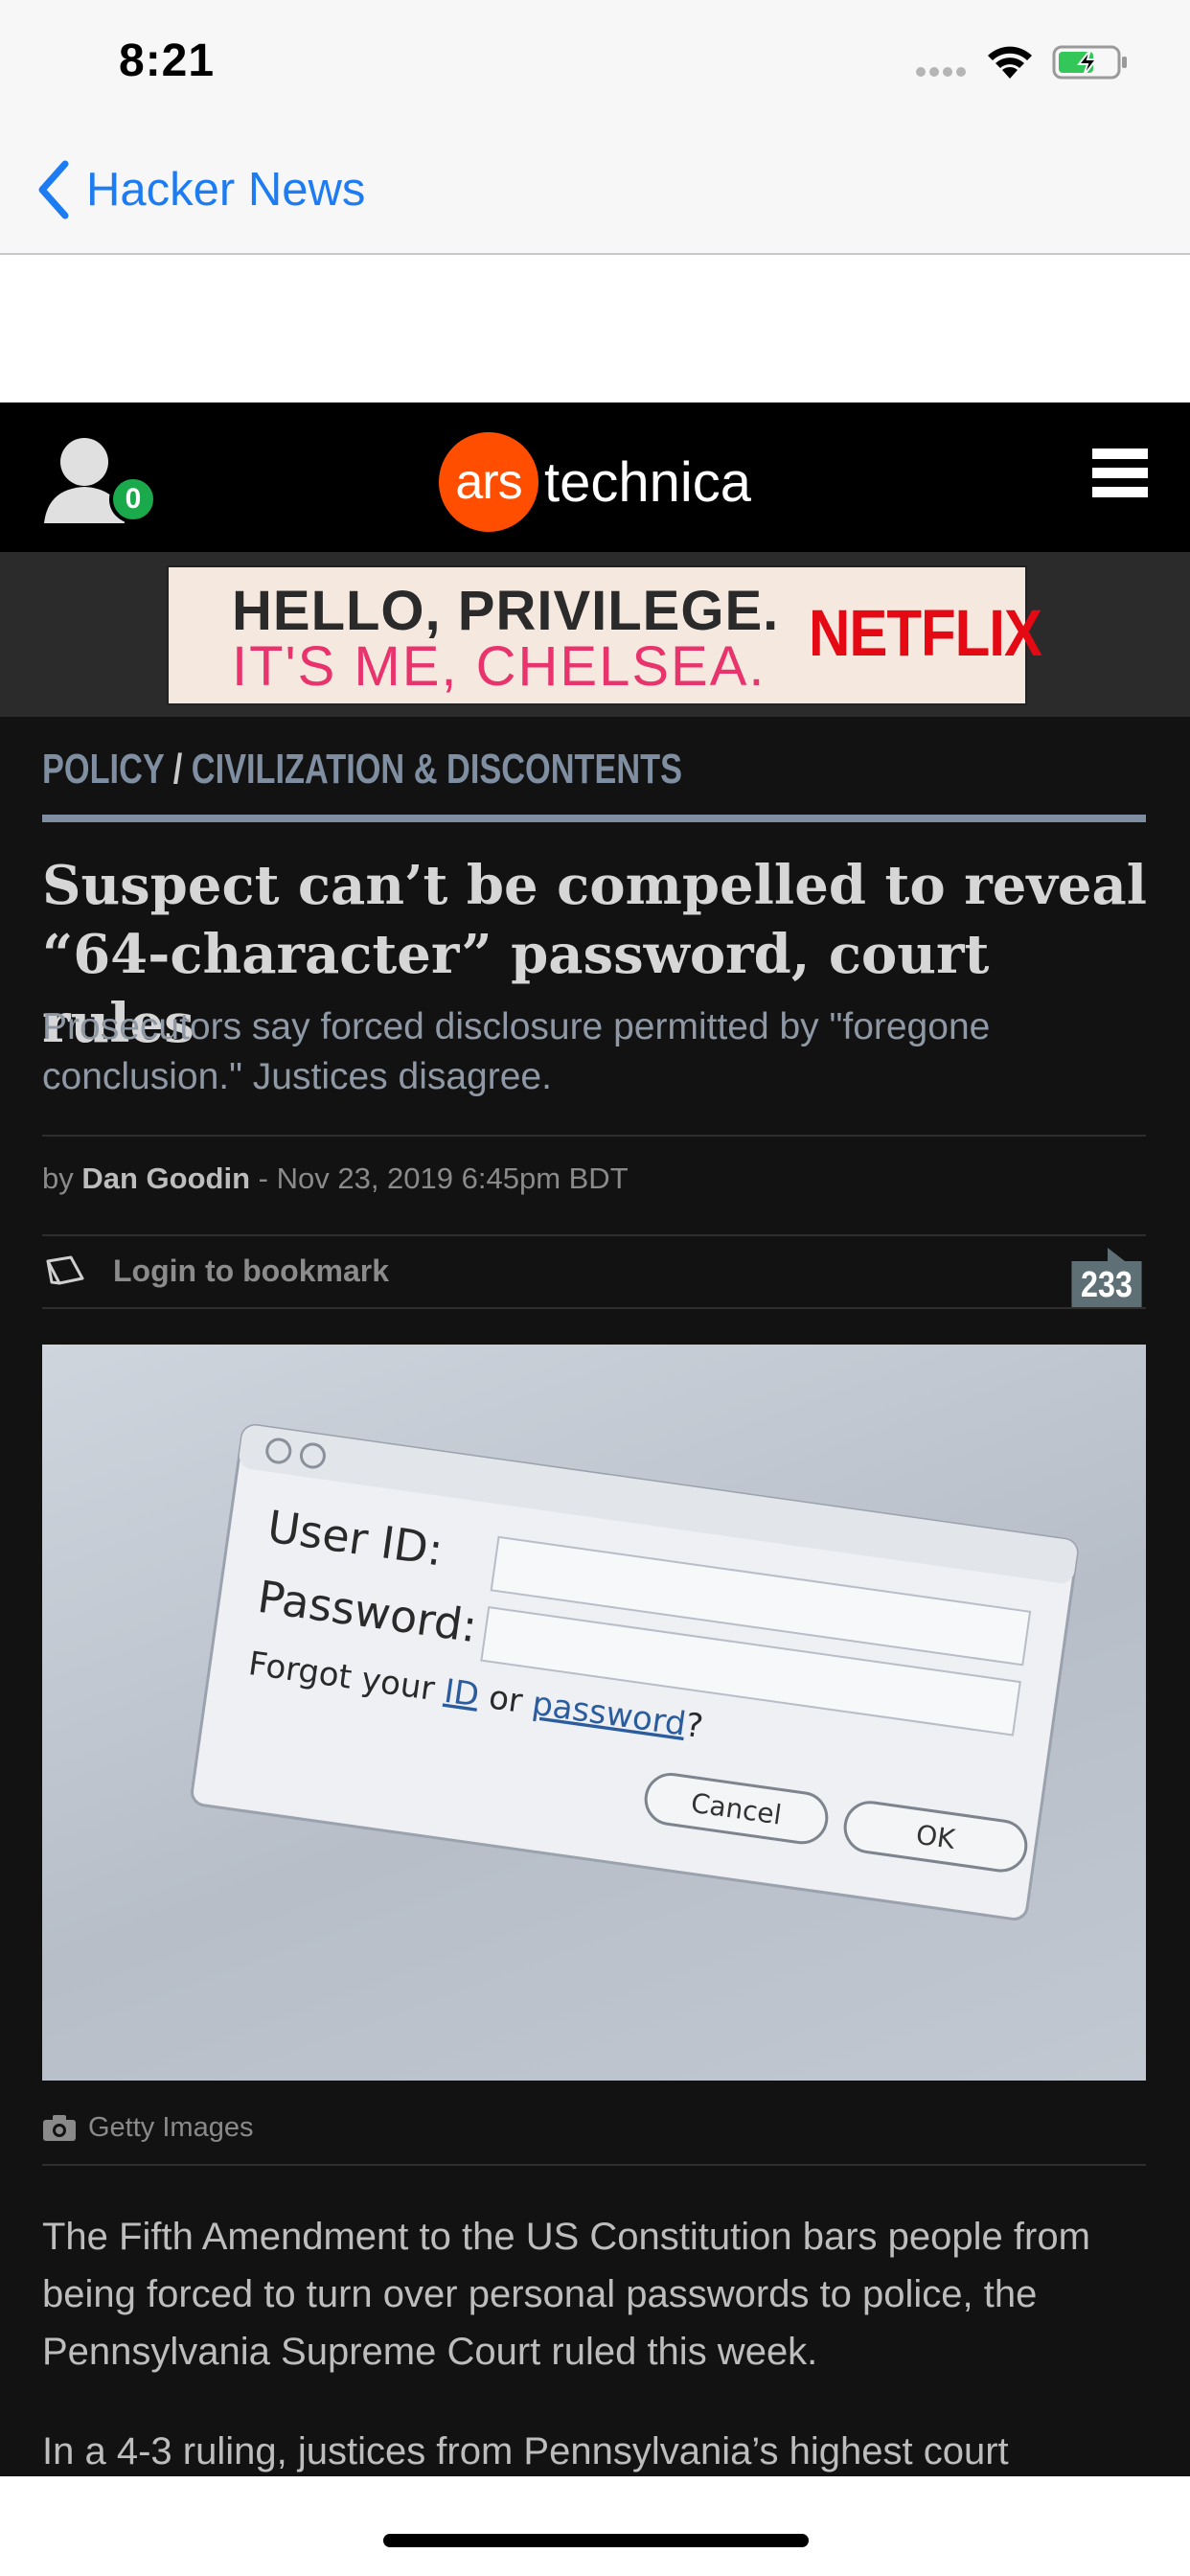 This screenshot has height=2576, width=1190. What do you see at coordinates (648, 482) in the screenshot?
I see `logo-word: technica` at bounding box center [648, 482].